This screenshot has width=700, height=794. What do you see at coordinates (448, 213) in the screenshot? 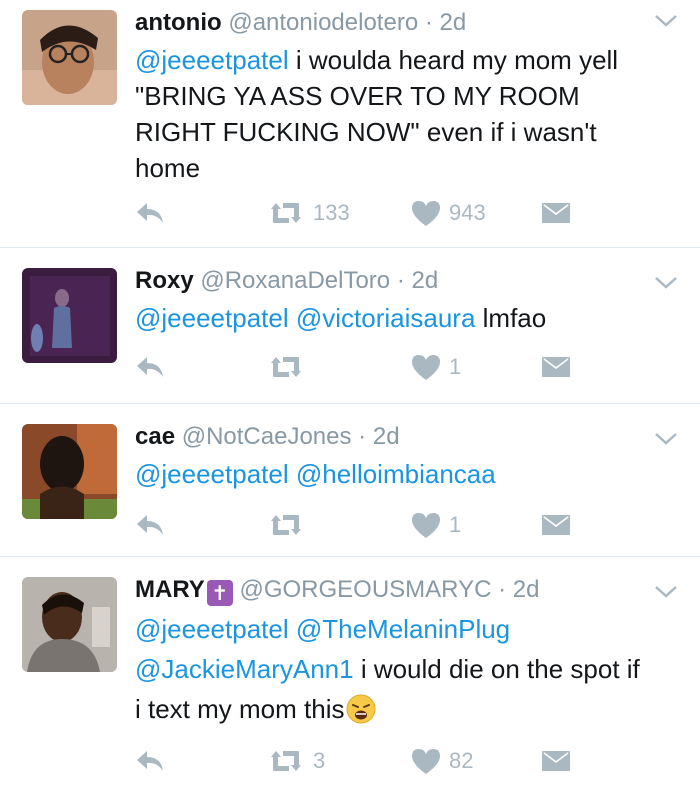
I see `like-button: 943` at bounding box center [448, 213].